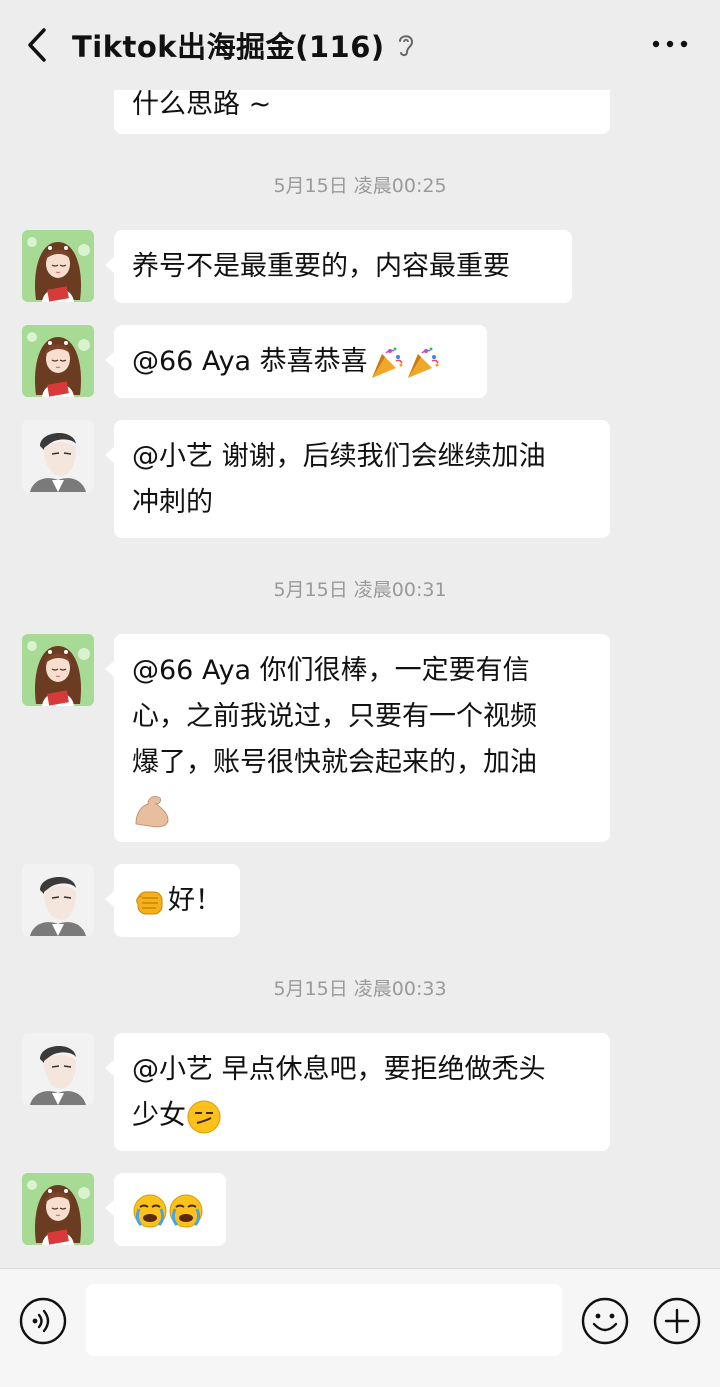  Describe the element at coordinates (334, 716) in the screenshot. I see `message-text: 心，之前我说过，只要有一个视频` at that location.